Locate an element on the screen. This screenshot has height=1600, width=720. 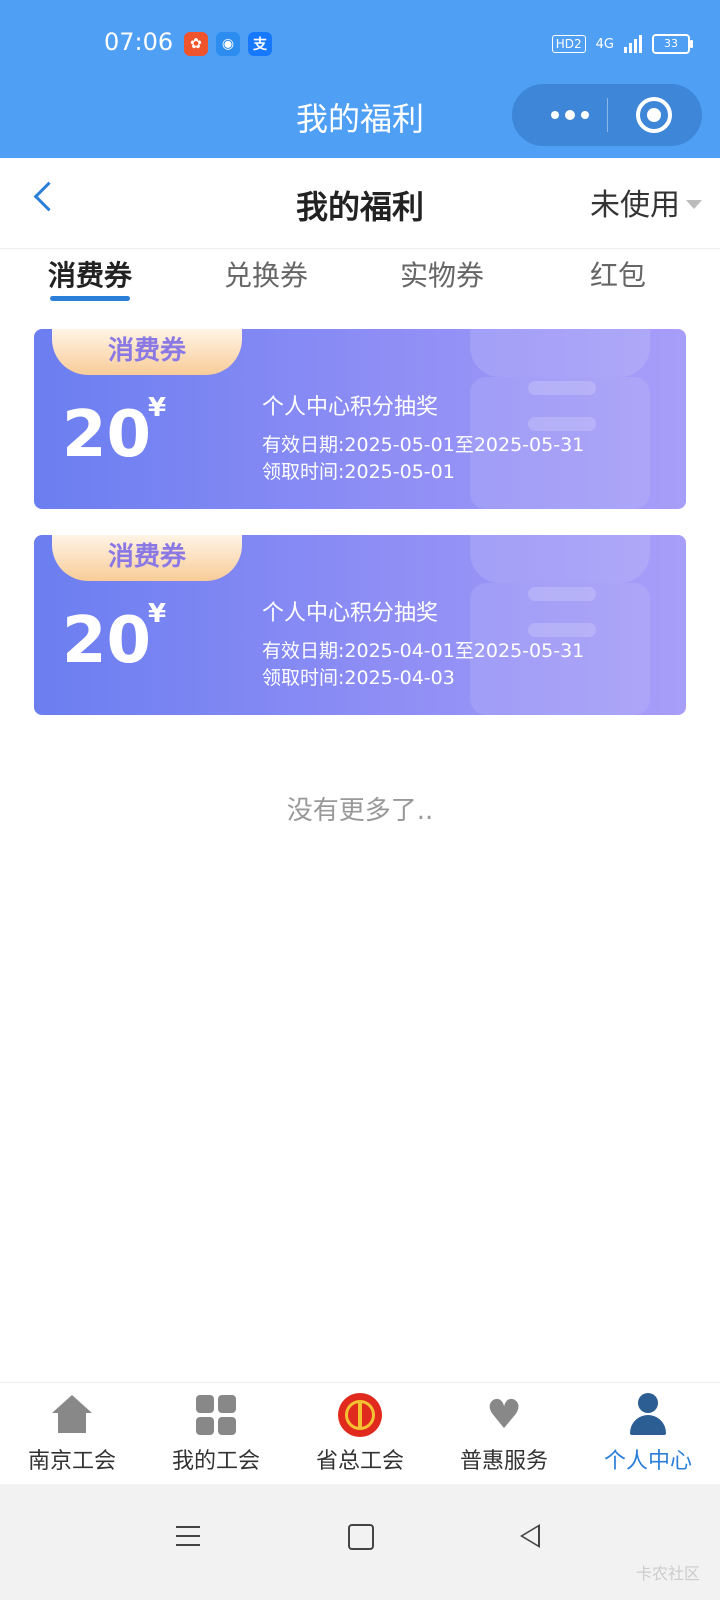
watermark-text: 卡农社区 is located at coordinates (667, 1573).